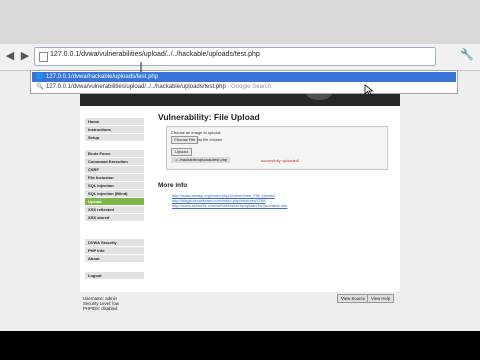 The image size is (480, 360). I want to click on sidebar-group: Logout, so click(114, 276).